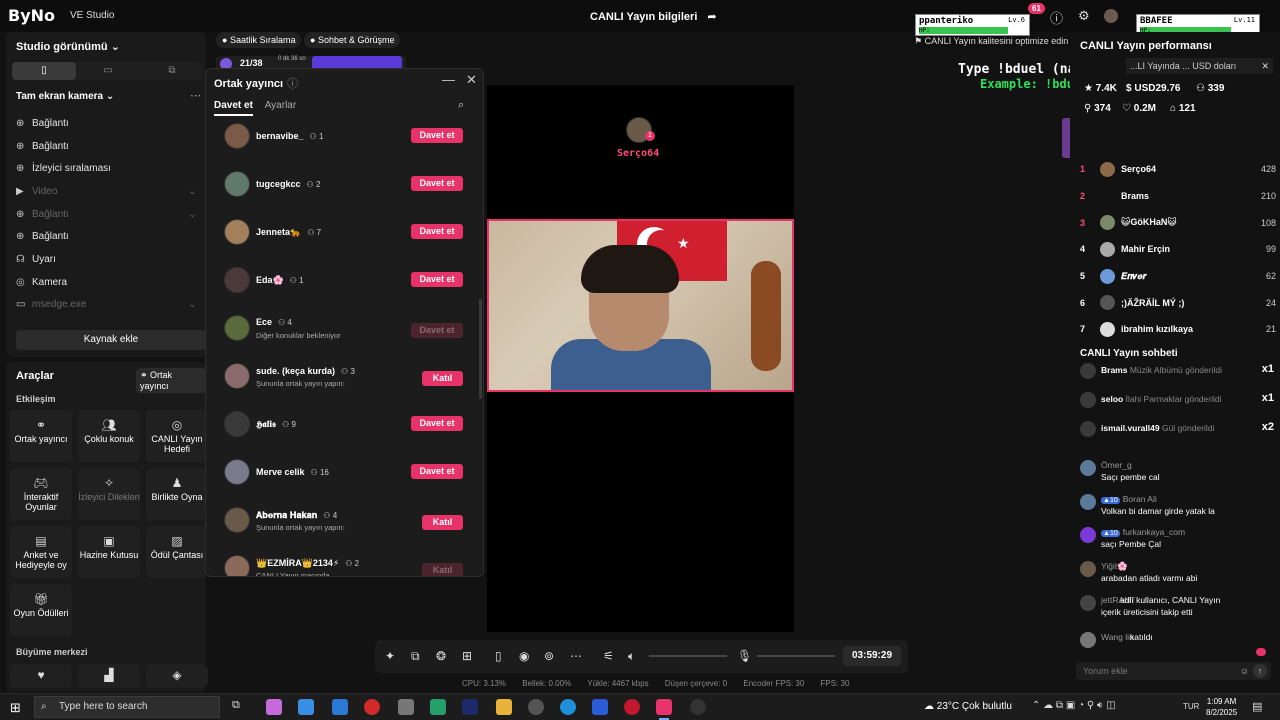 The height and width of the screenshot is (720, 1280). What do you see at coordinates (991, 41) in the screenshot?
I see `quality-tip: ⚑ CANLI Yayın kalitesini optimize edin` at bounding box center [991, 41].